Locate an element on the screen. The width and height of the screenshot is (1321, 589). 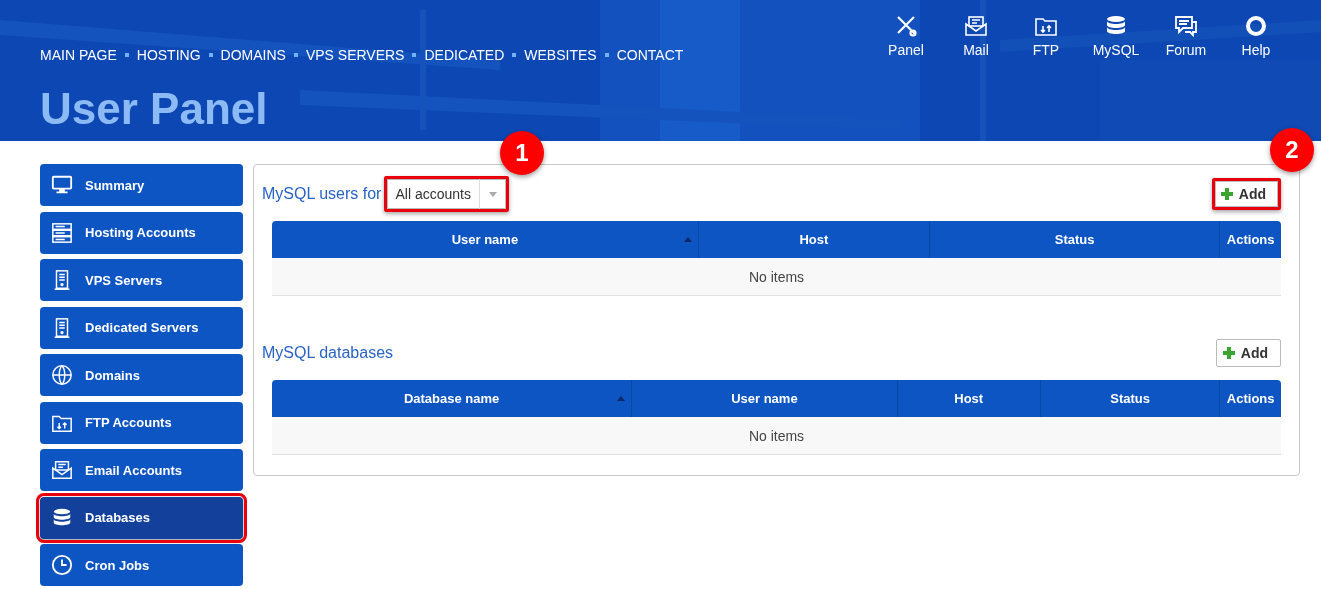
account-dropdown: All accounts is located at coordinates (446, 194).